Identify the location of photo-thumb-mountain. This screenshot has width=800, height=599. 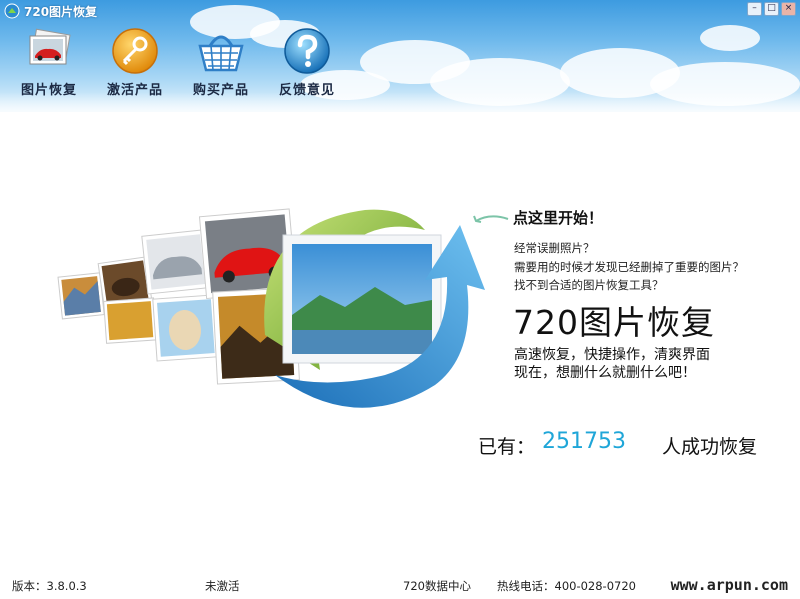
(81, 296).